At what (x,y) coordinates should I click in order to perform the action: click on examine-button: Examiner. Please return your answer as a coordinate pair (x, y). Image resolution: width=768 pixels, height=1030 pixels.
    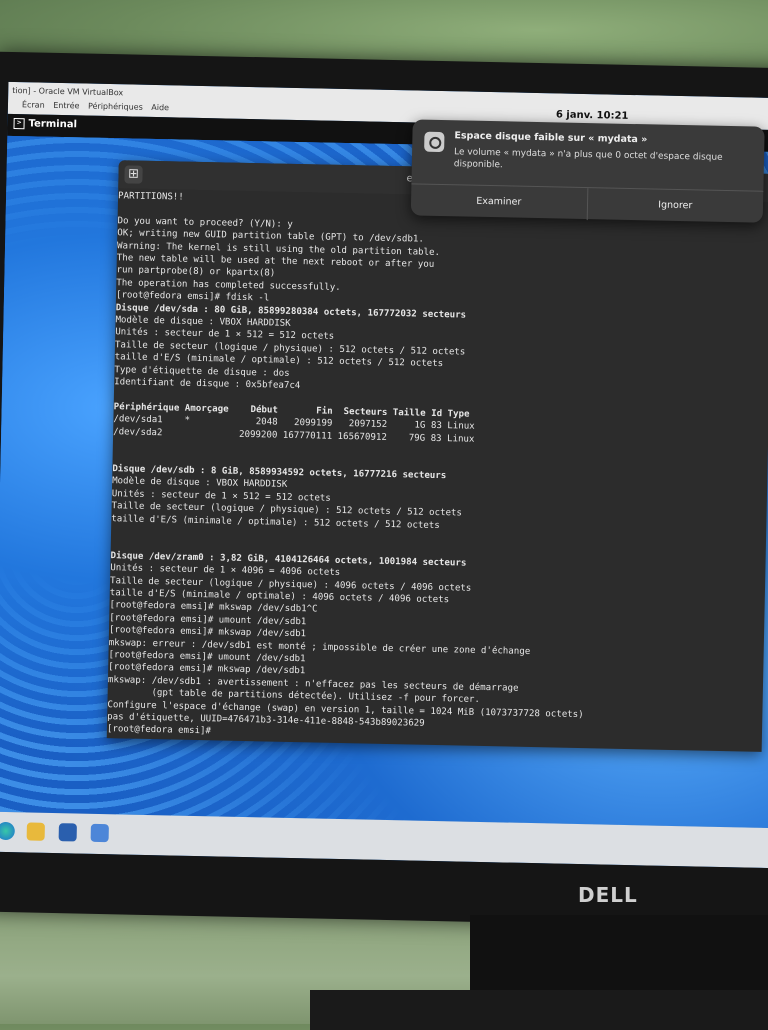
    Looking at the image, I should click on (499, 202).